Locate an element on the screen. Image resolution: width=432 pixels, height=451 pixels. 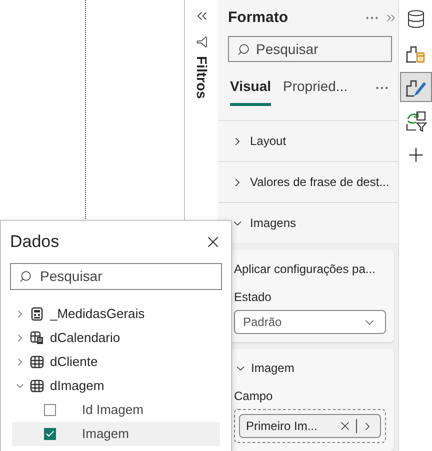
field-label: Campo is located at coordinates (253, 396).